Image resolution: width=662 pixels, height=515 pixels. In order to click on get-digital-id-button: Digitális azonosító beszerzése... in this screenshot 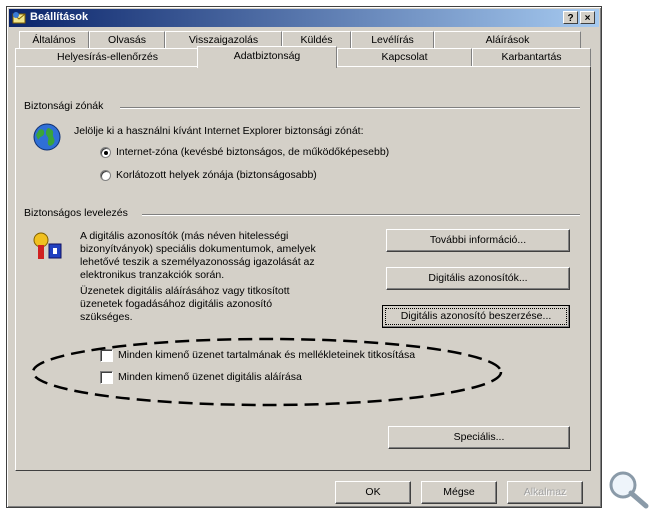, I will do `click(476, 316)`.